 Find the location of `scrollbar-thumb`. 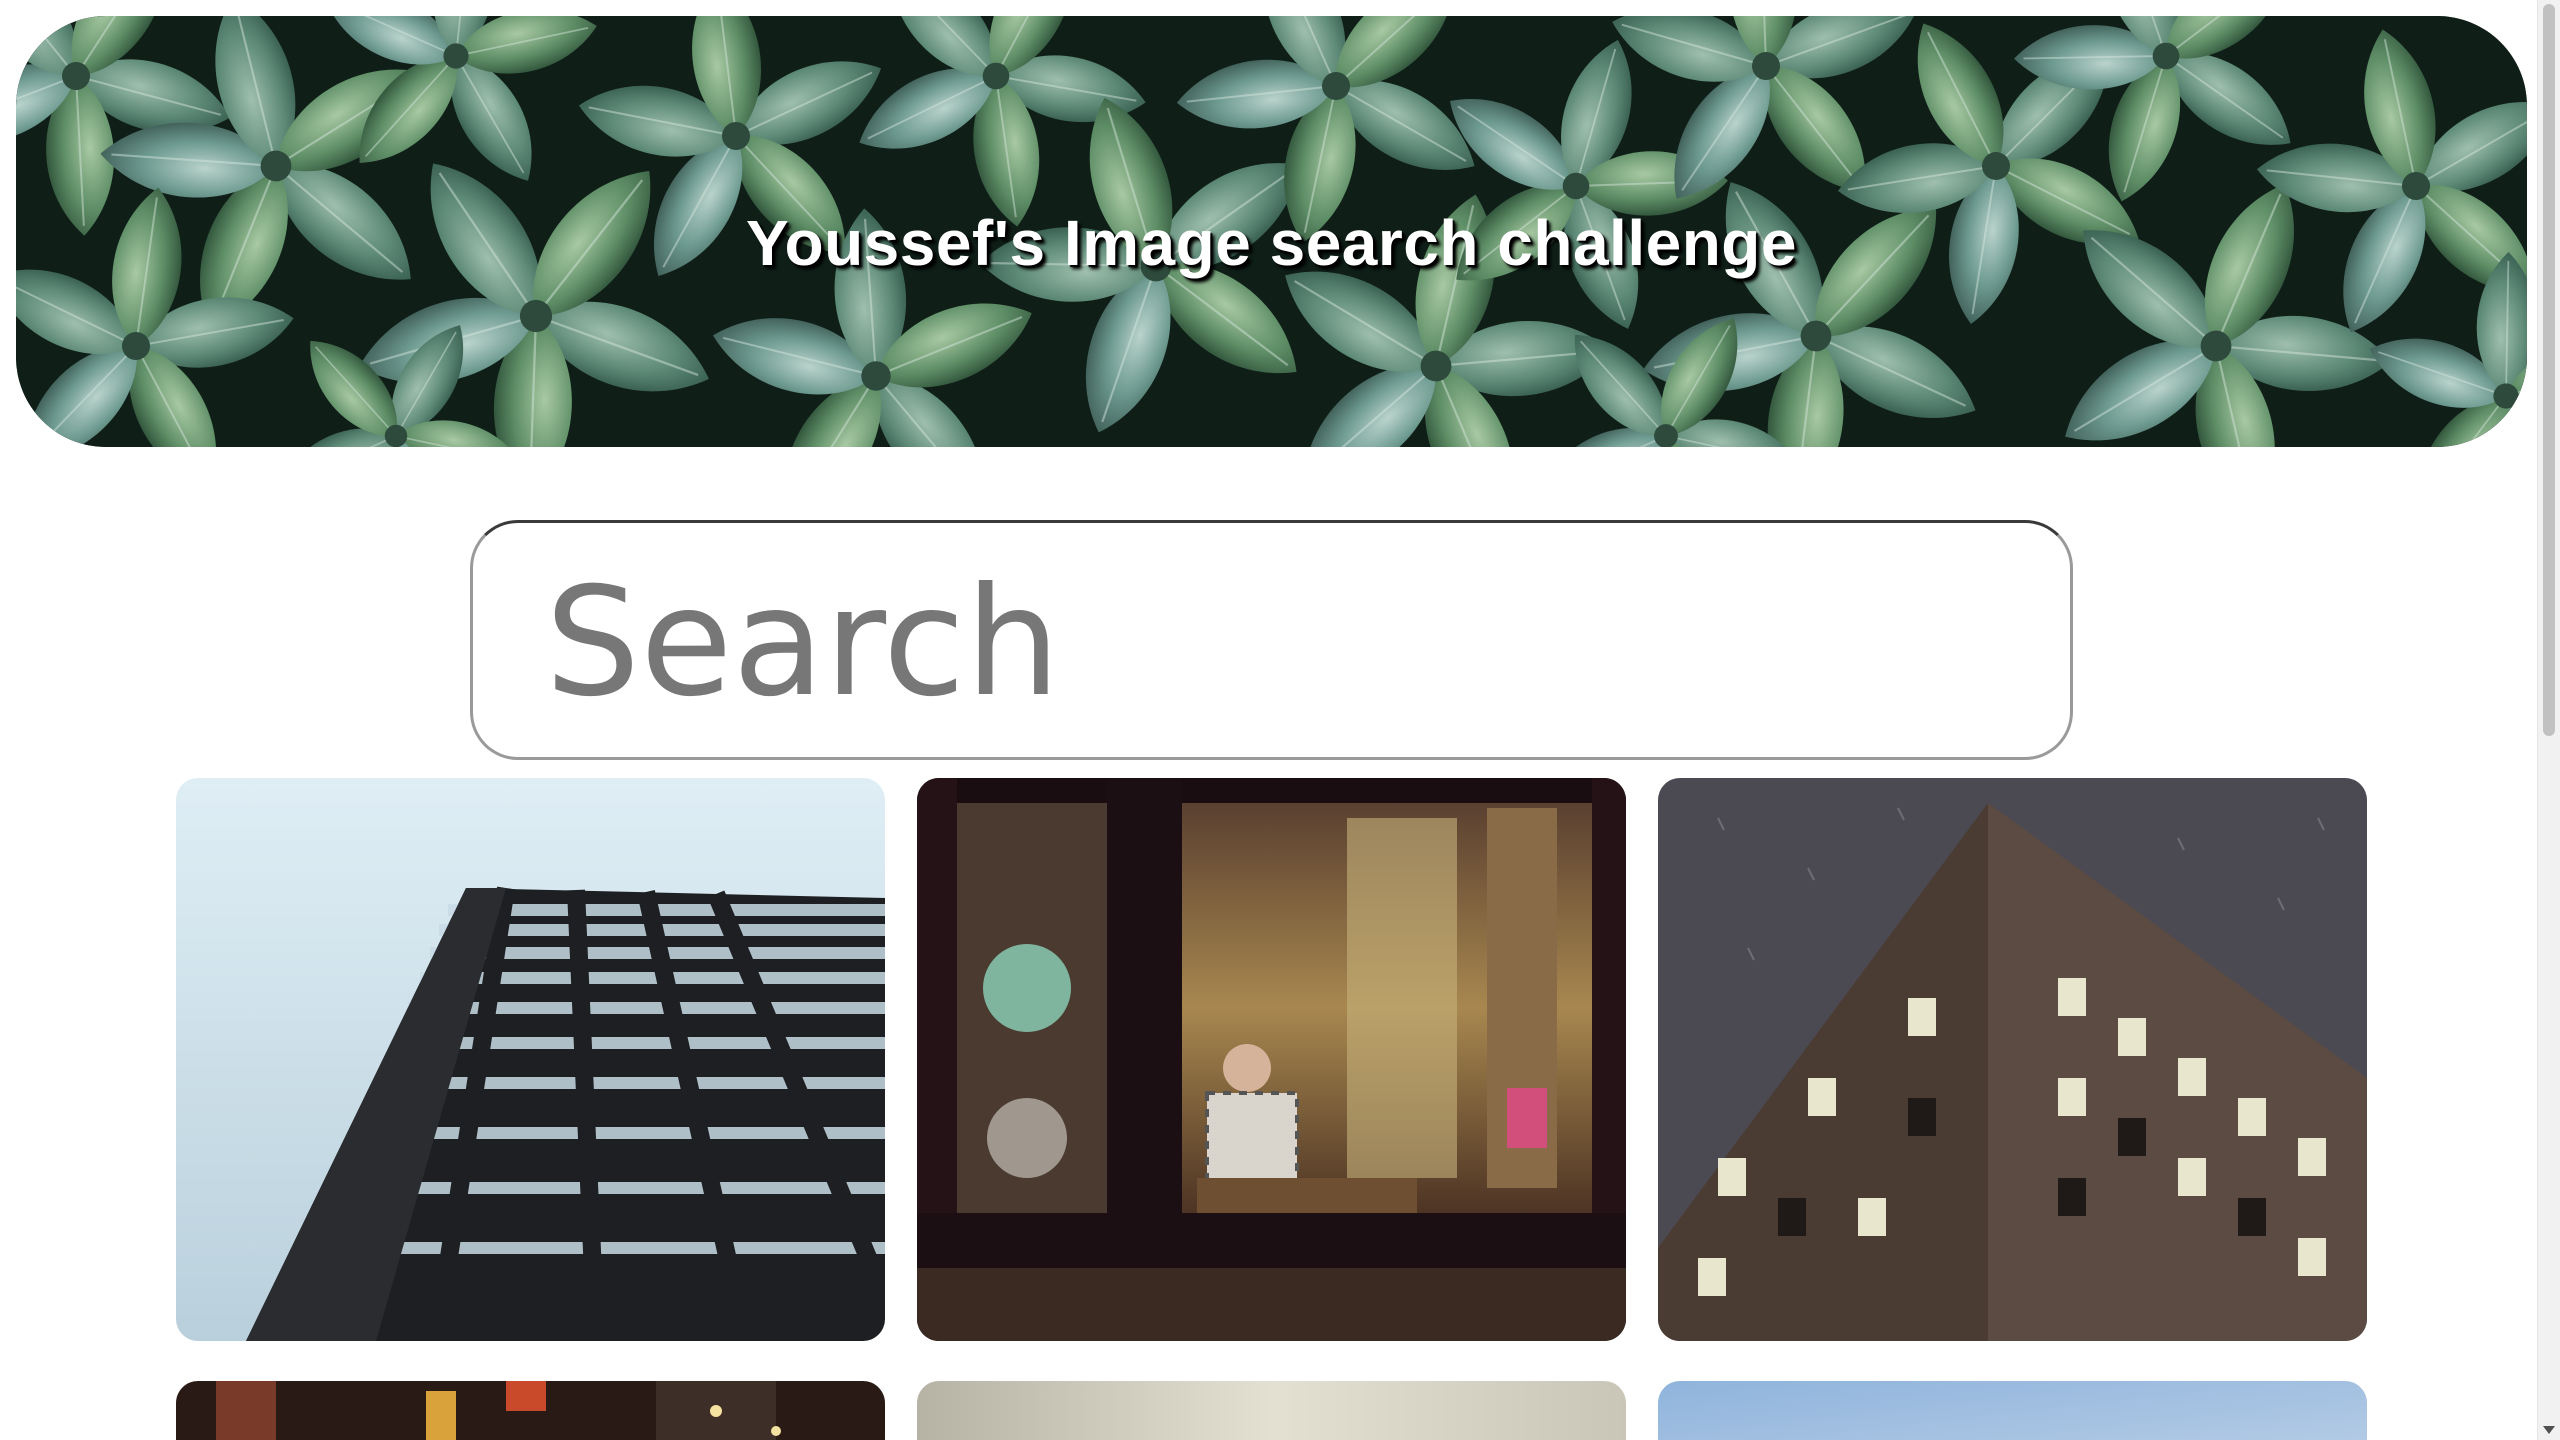

scrollbar-thumb is located at coordinates (2549, 370).